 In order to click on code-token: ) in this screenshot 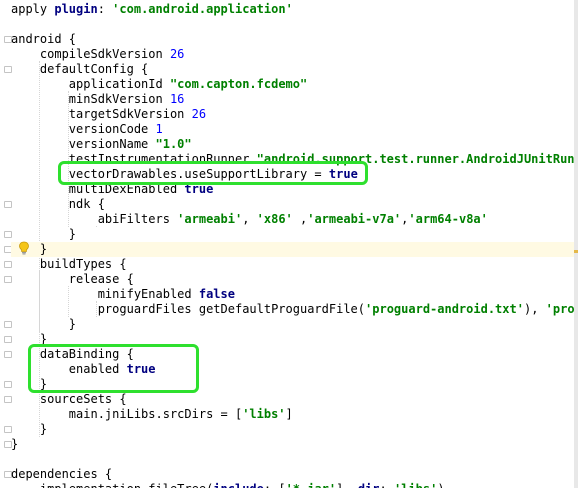, I will do `click(440, 485)`.